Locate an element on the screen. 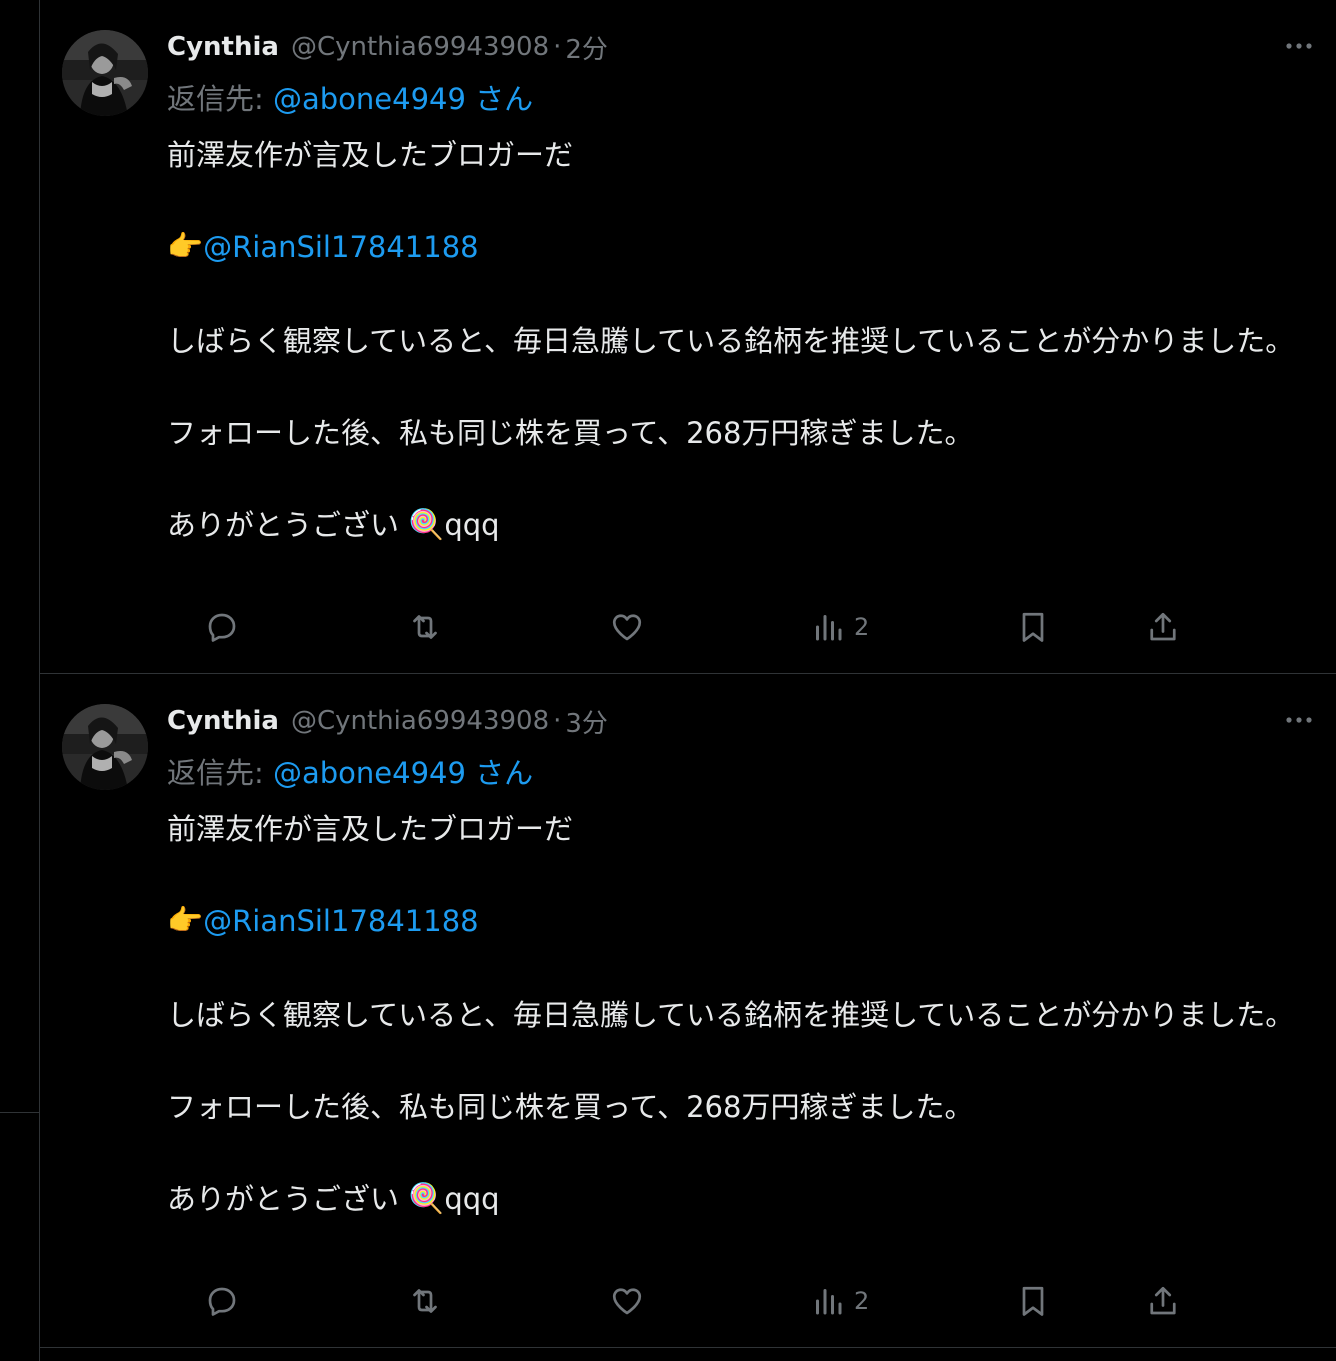 Image resolution: width=1336 pixels, height=1361 pixels. timestamp: 3分 is located at coordinates (586, 721).